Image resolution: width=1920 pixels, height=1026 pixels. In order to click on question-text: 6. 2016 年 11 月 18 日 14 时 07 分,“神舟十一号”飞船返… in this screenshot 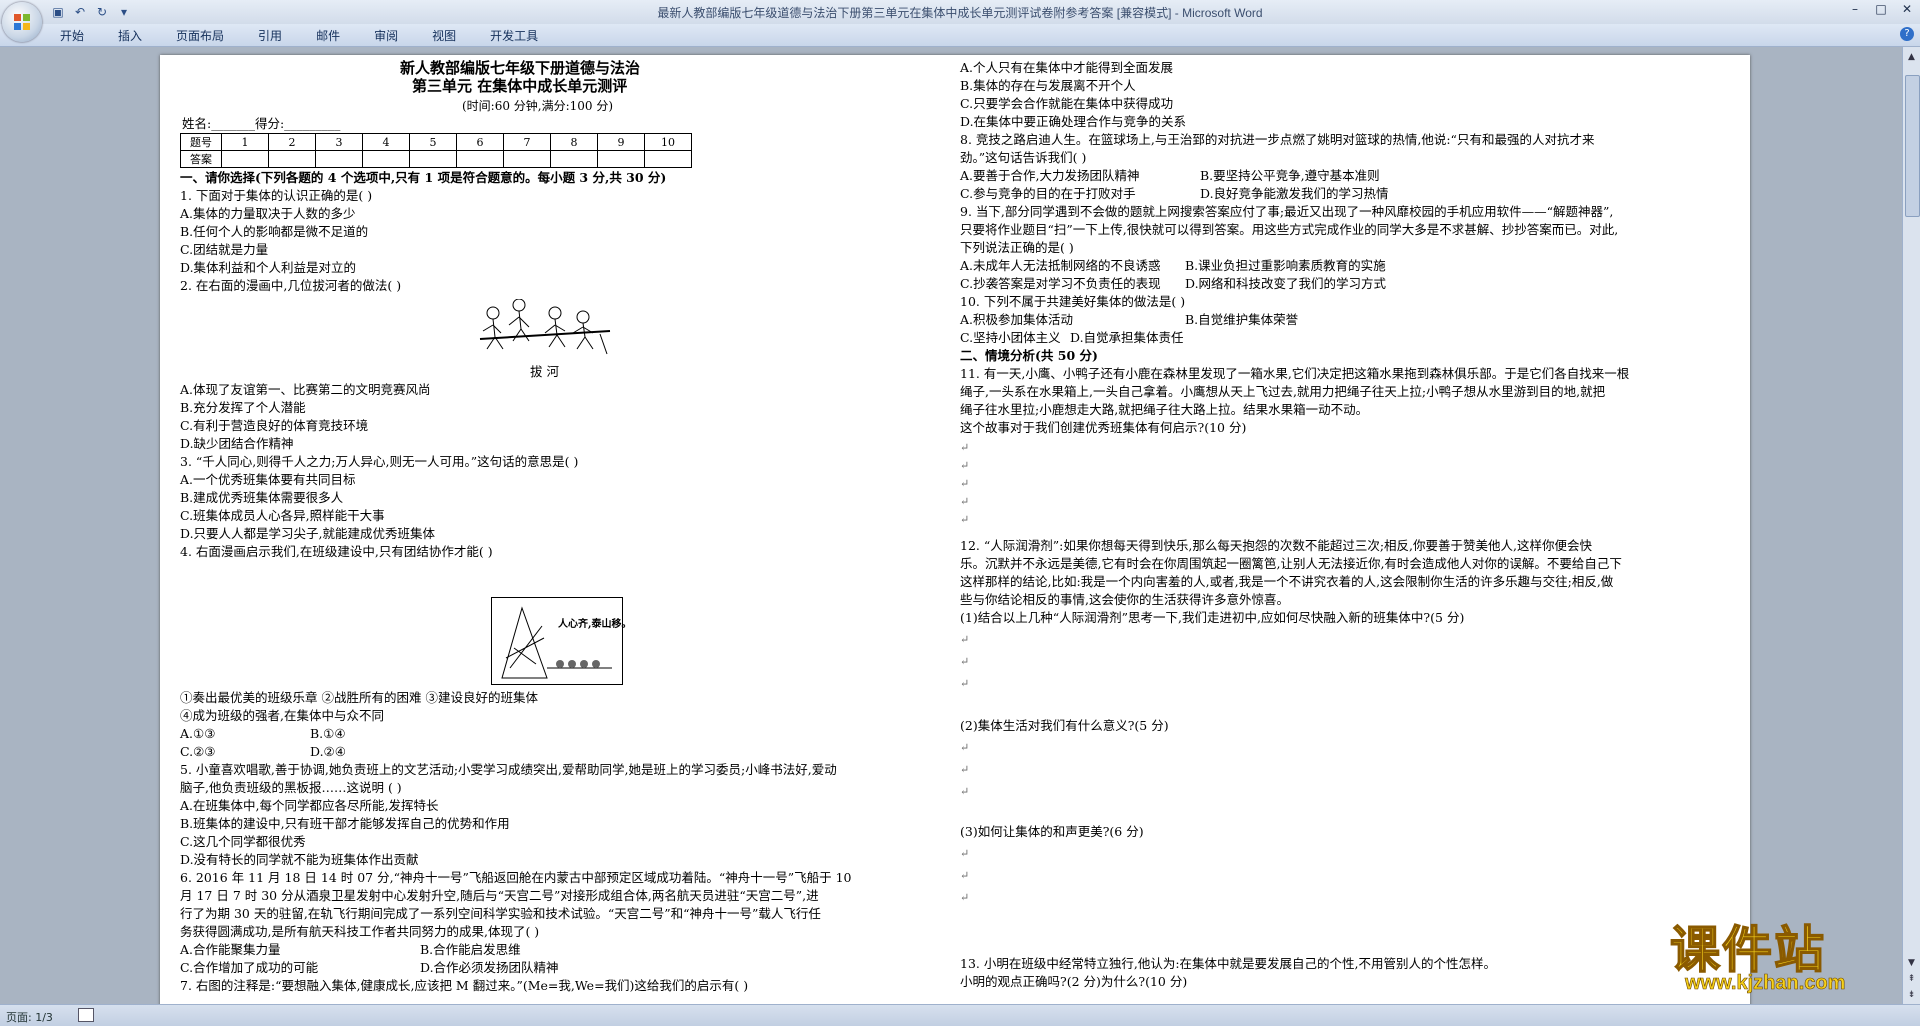, I will do `click(516, 877)`.